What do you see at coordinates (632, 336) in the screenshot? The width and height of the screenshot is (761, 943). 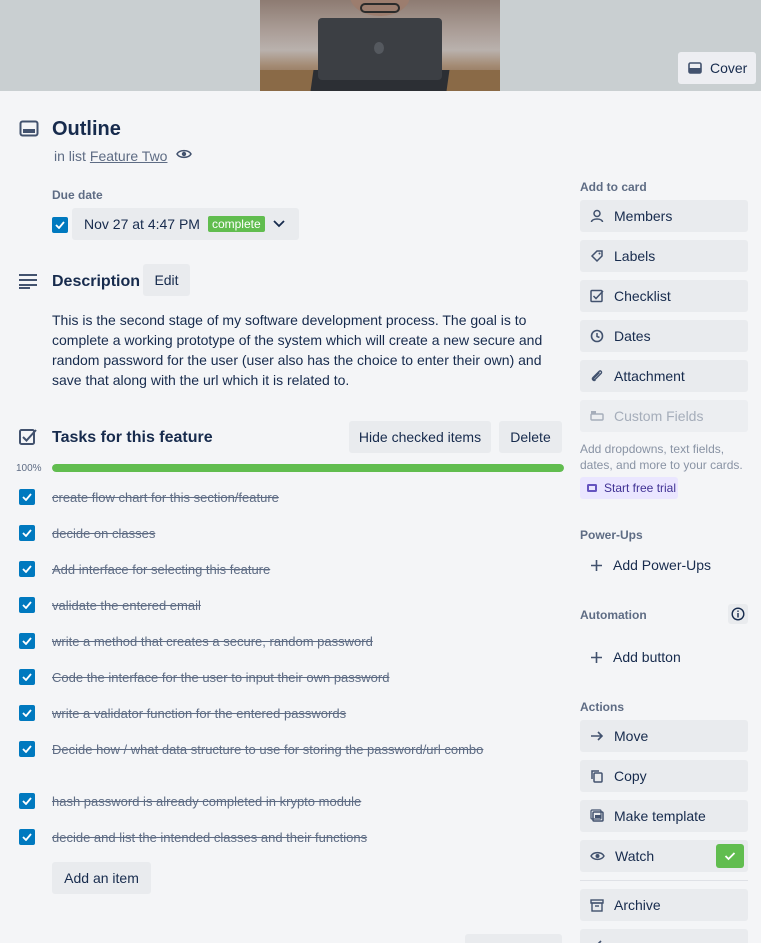 I see `dates-label: Dates` at bounding box center [632, 336].